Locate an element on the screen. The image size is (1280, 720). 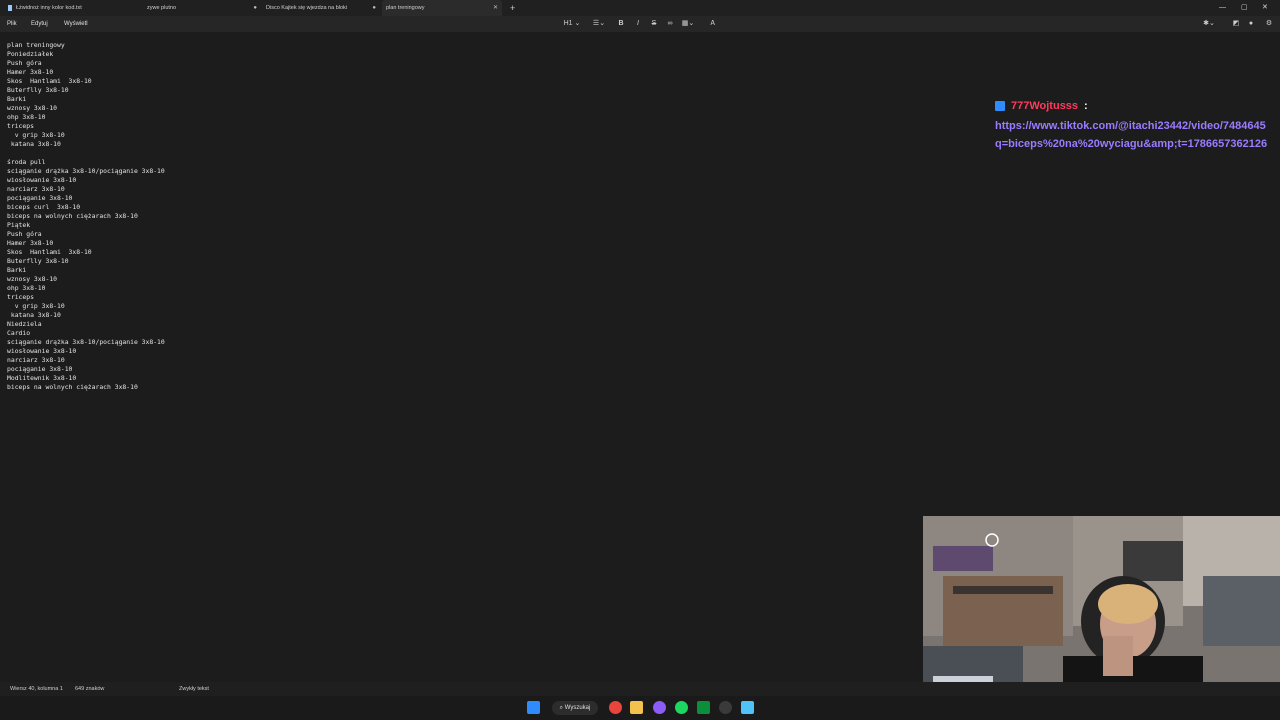
menu-view: Wyświetl is located at coordinates (76, 24).